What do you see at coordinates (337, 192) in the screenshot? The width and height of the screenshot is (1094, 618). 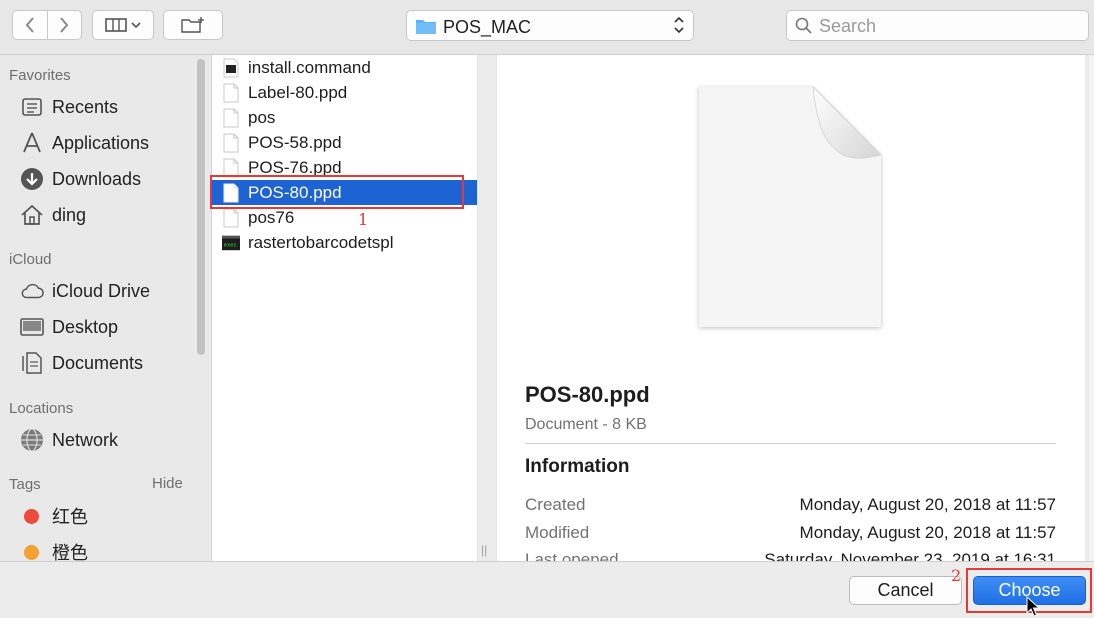 I see `annotation-box-file` at bounding box center [337, 192].